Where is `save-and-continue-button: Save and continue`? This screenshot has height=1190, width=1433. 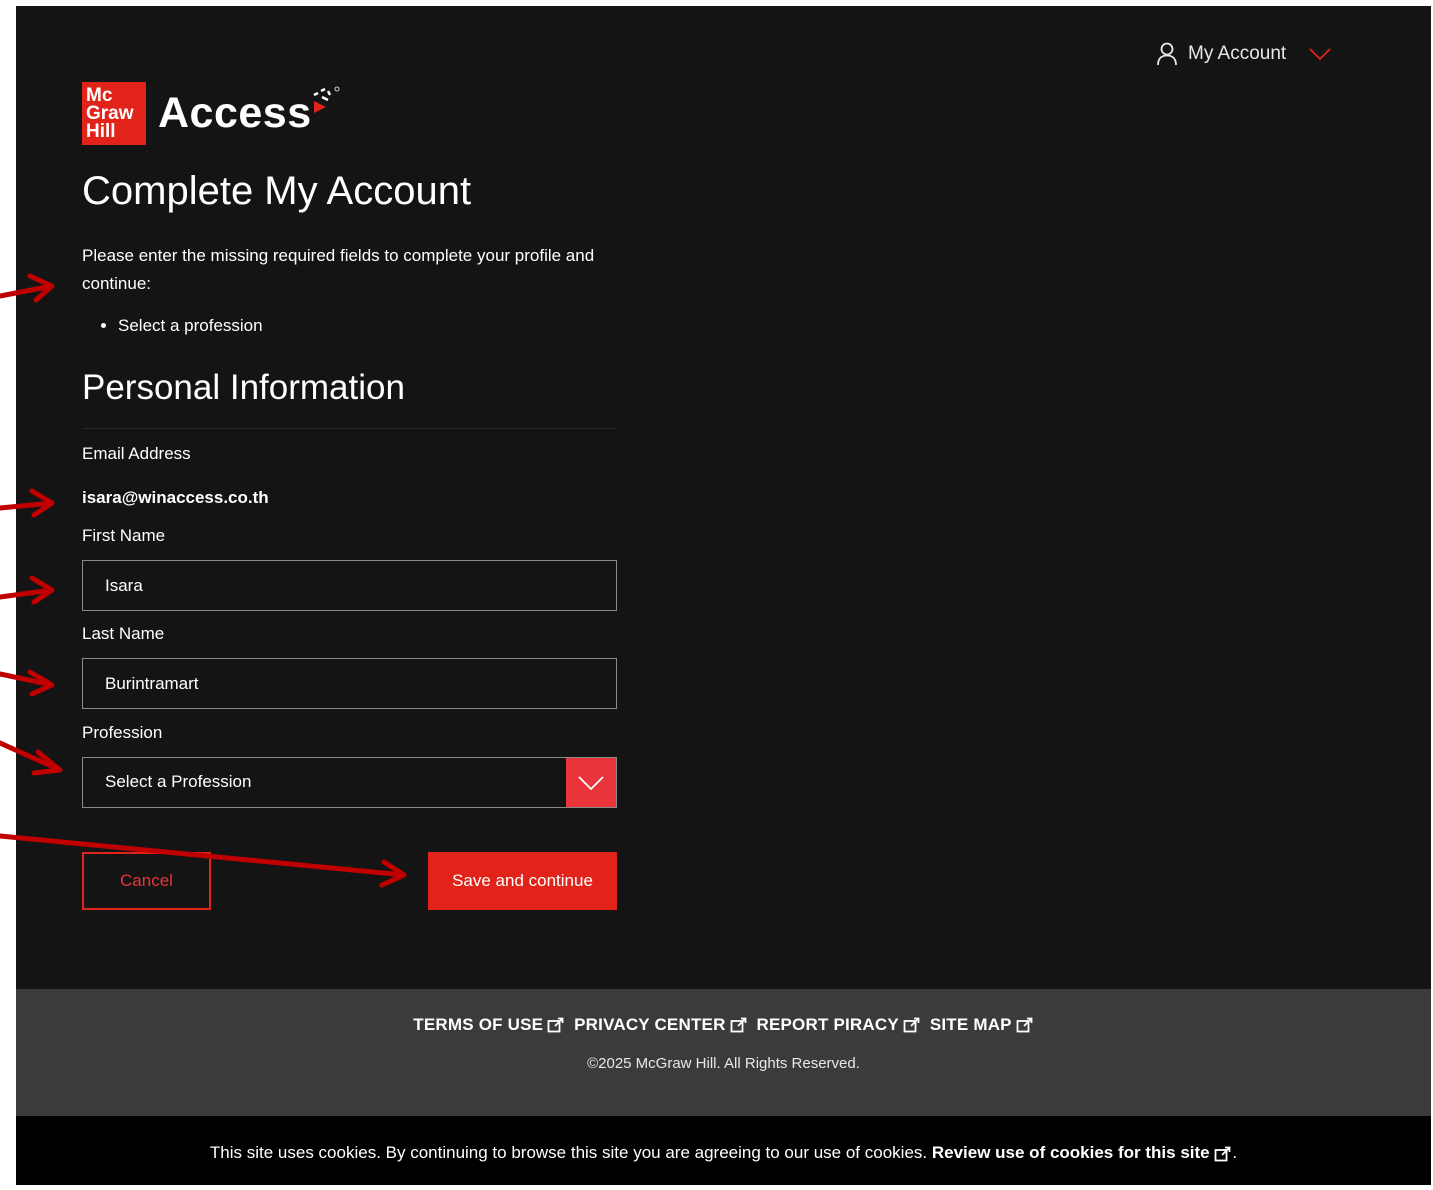
save-and-continue-button: Save and continue is located at coordinates (522, 881).